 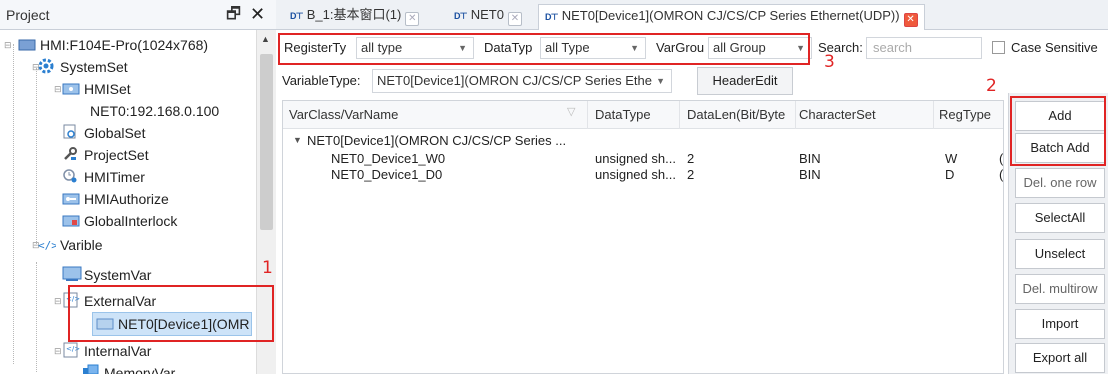 I want to click on column-header-varname: VarClass/VarName, so click(x=343, y=114).